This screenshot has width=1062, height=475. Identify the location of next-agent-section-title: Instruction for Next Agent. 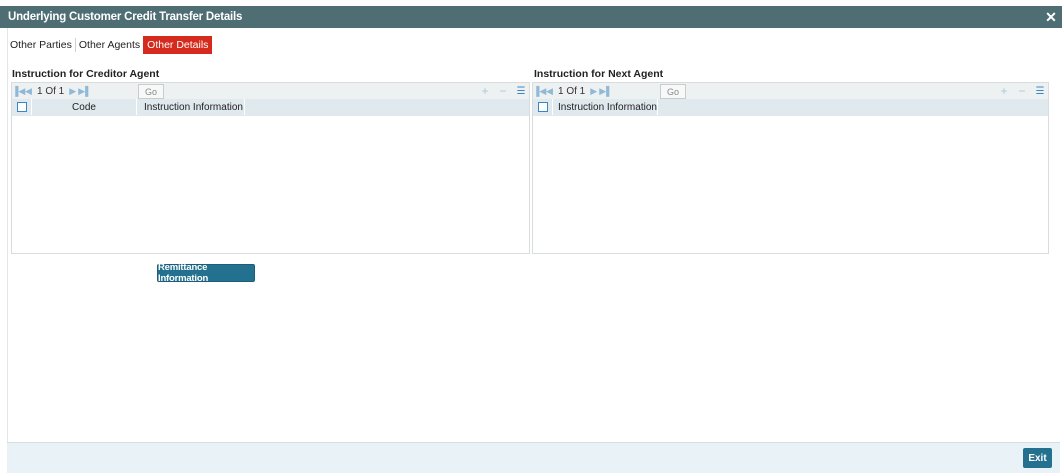
(599, 74).